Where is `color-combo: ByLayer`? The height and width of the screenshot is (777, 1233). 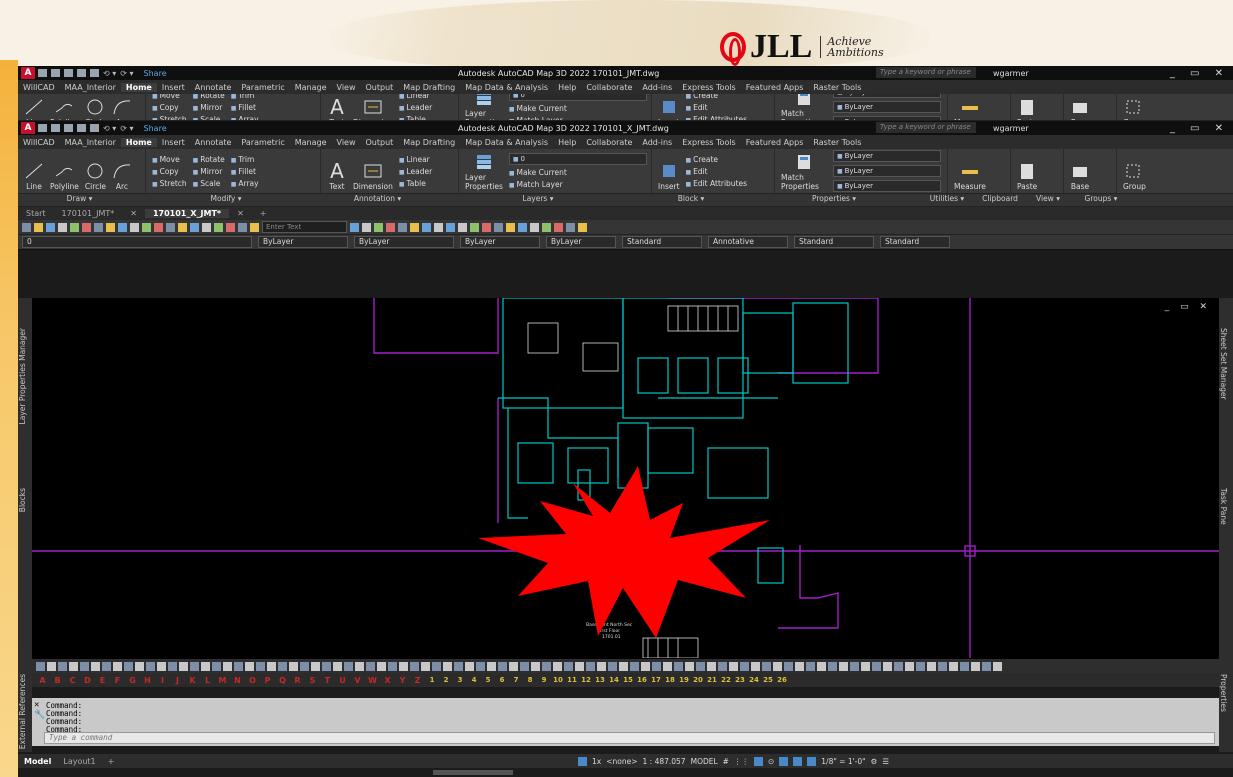 color-combo: ByLayer is located at coordinates (887, 96).